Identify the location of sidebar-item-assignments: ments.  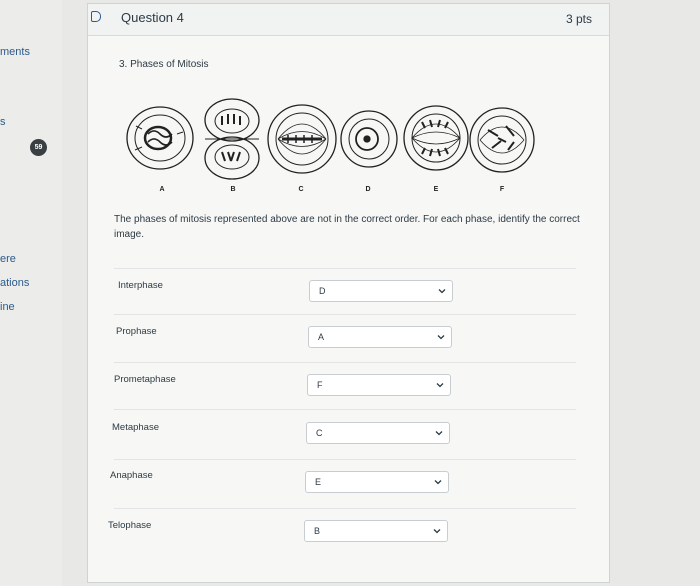
(15, 52).